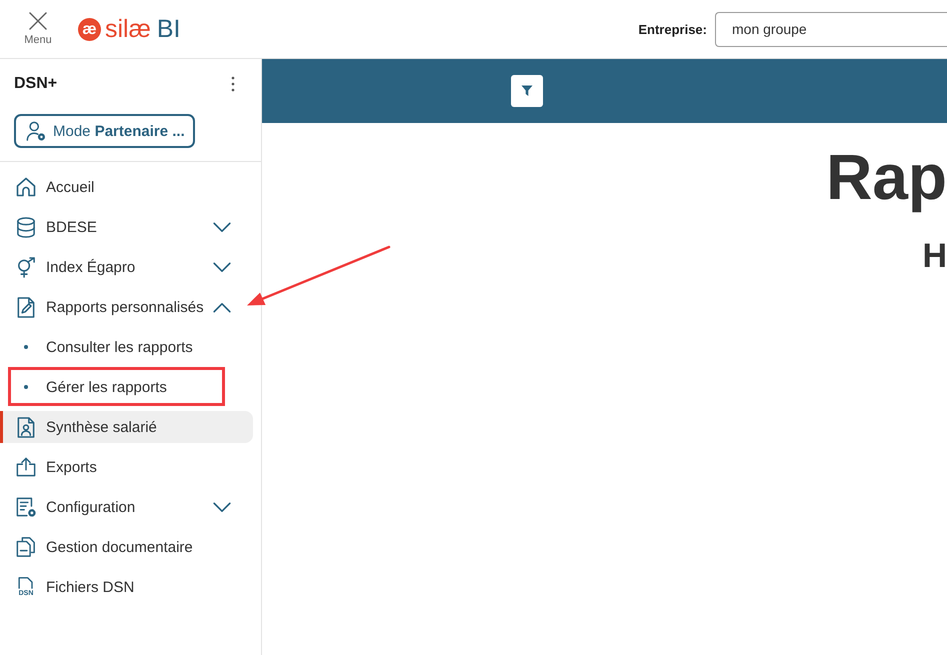 The image size is (947, 655). What do you see at coordinates (126, 227) in the screenshot?
I see `nav-item: BDESE` at bounding box center [126, 227].